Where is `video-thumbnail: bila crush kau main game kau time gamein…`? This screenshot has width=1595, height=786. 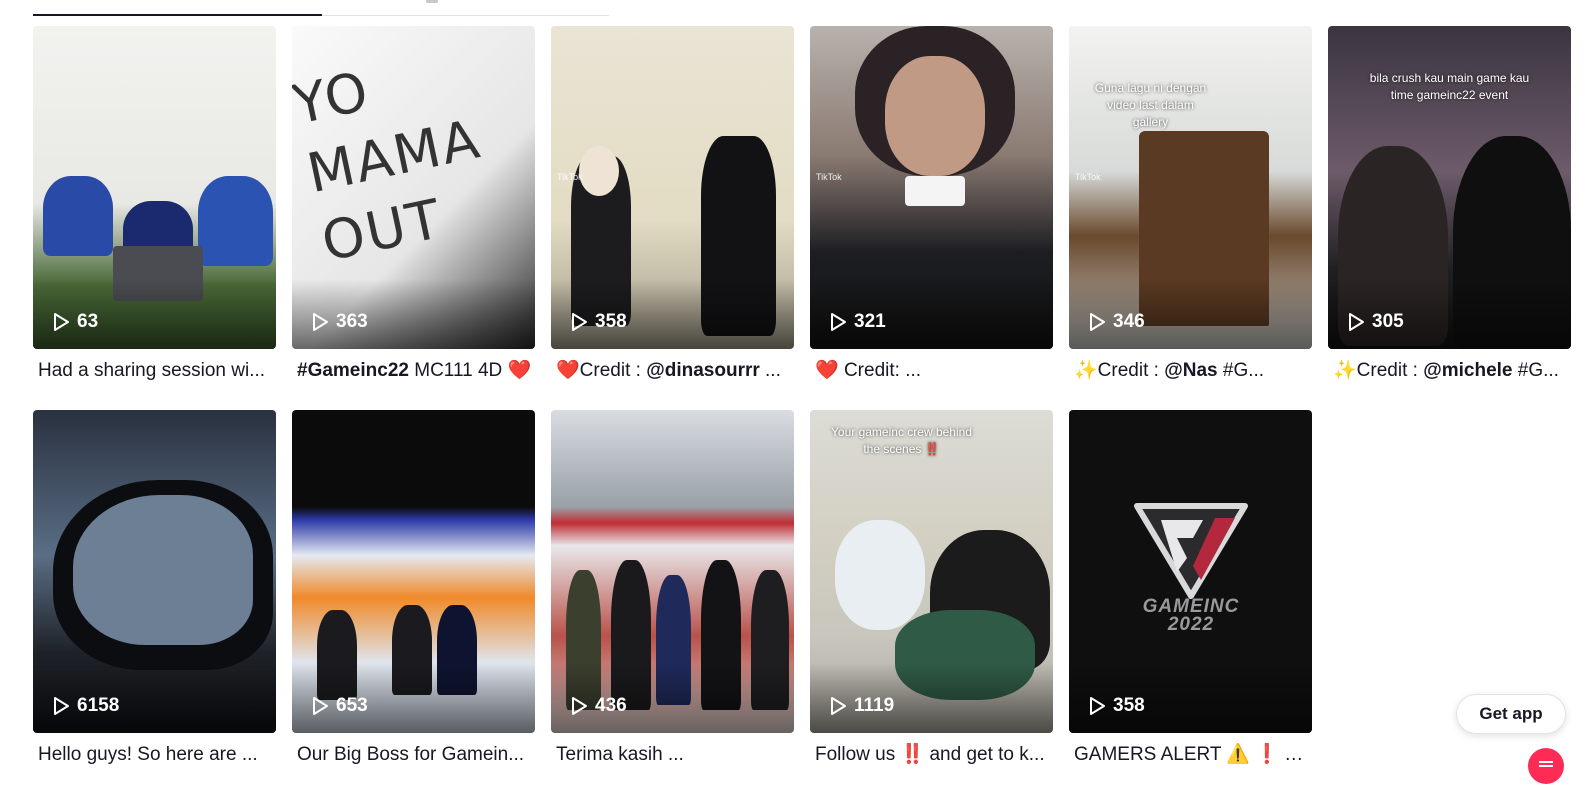
video-thumbnail: bila crush kau main game kau time gamein… is located at coordinates (1449, 187).